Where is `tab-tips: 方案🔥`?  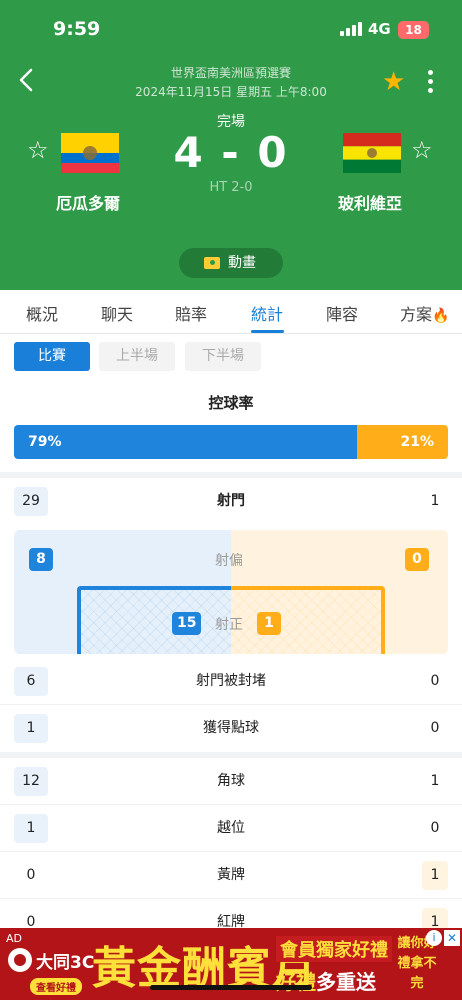 tab-tips: 方案🔥 is located at coordinates (424, 313).